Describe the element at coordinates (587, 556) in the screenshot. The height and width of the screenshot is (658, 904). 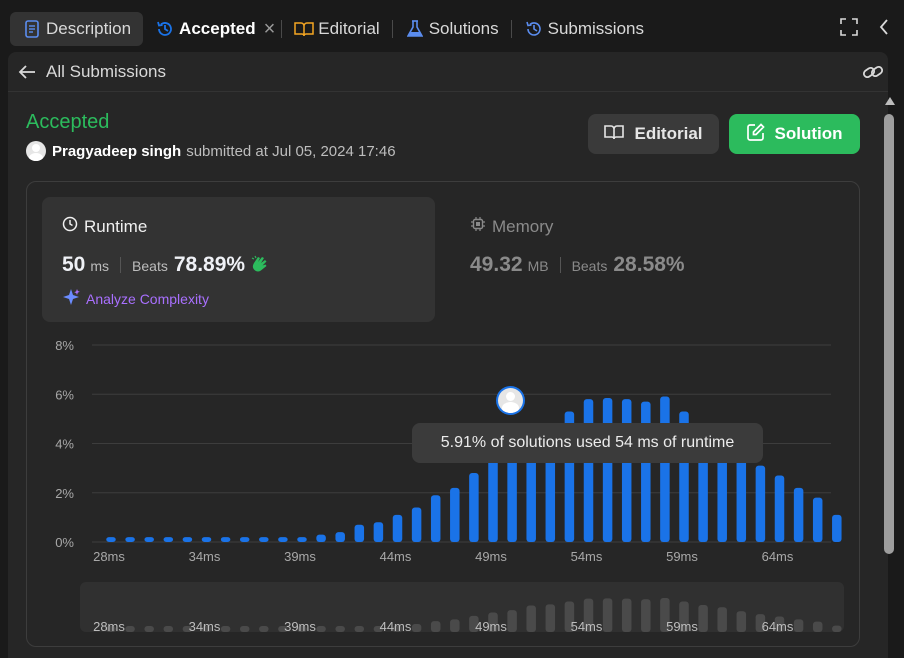
I see `x-tick-label: 54ms` at that location.